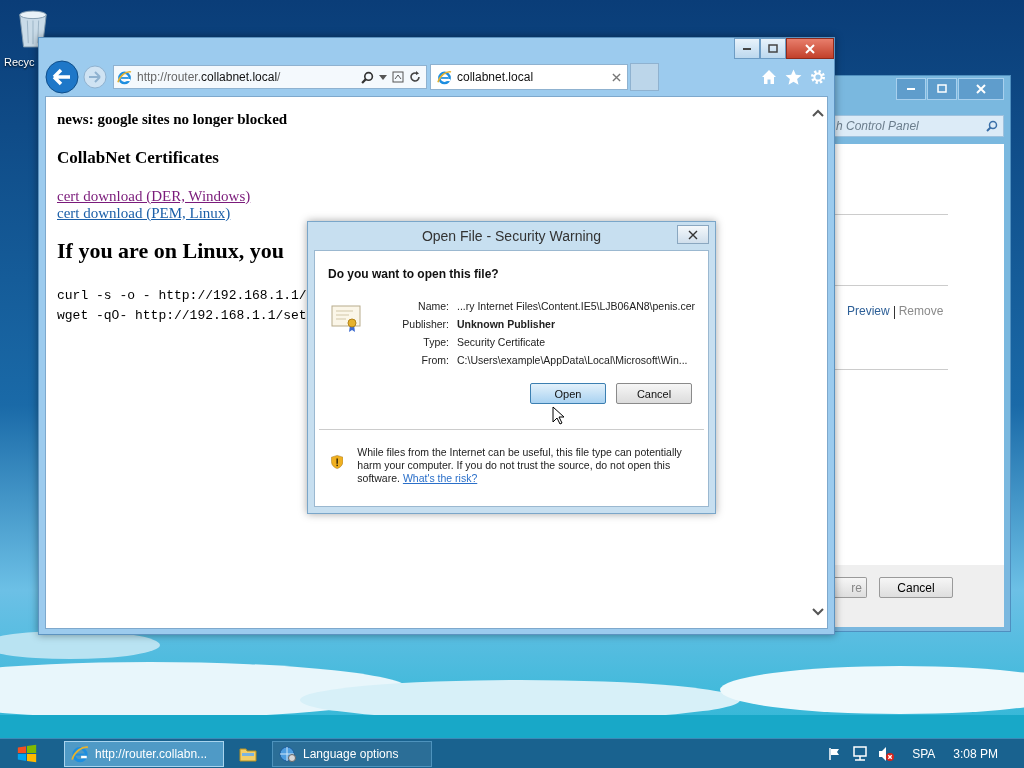 The height and width of the screenshot is (768, 1024). Describe the element at coordinates (511, 236) in the screenshot. I see `dialog-title: Open File - Security Warning` at that location.